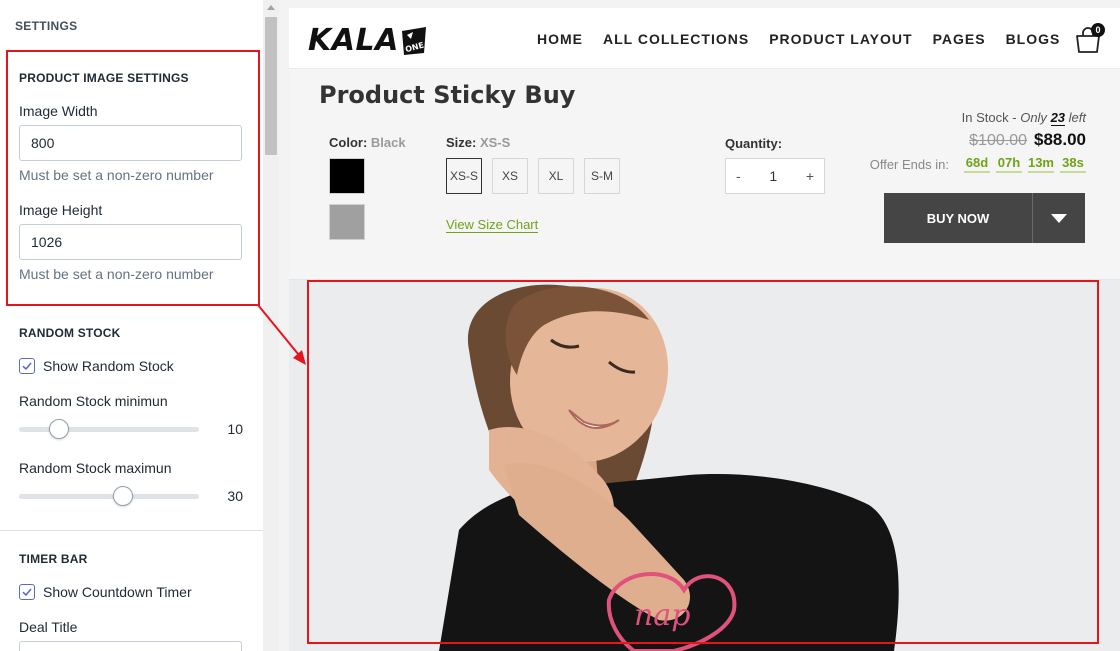 This screenshot has height=651, width=1120. Describe the element at coordinates (271, 325) in the screenshot. I see `settings-scrollbar` at that location.